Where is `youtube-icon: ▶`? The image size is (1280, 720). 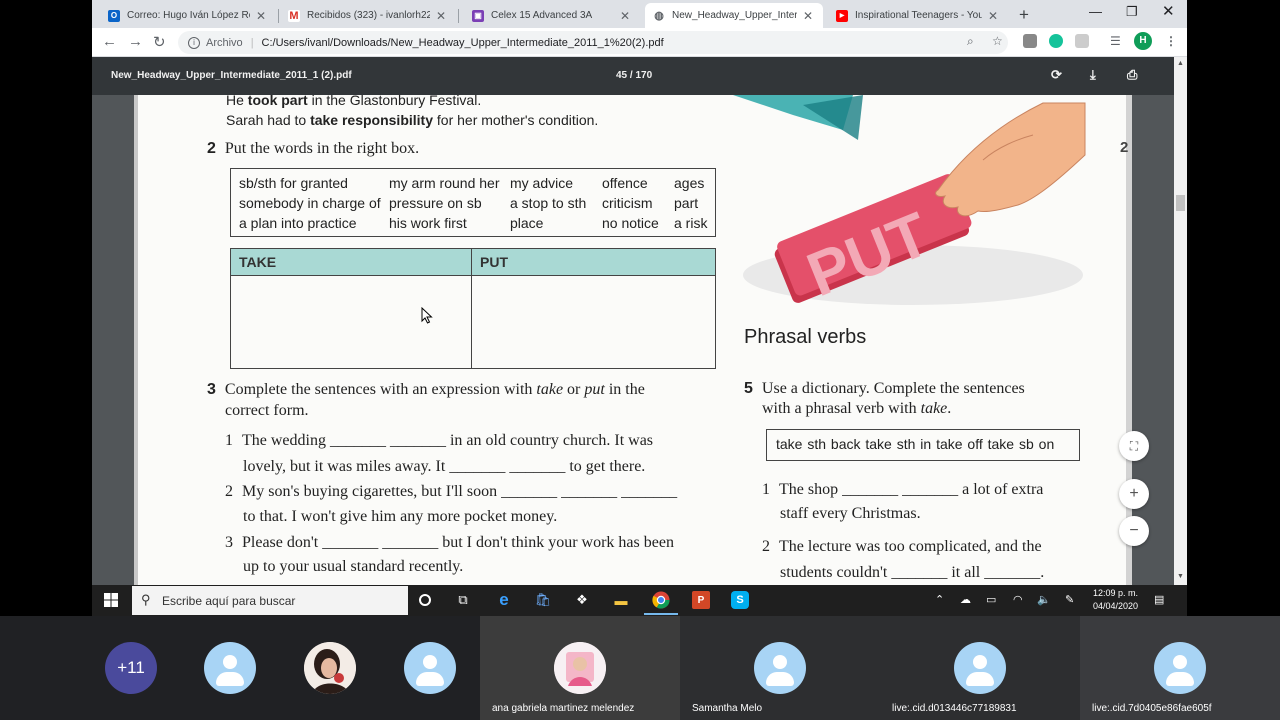 youtube-icon: ▶ is located at coordinates (842, 15).